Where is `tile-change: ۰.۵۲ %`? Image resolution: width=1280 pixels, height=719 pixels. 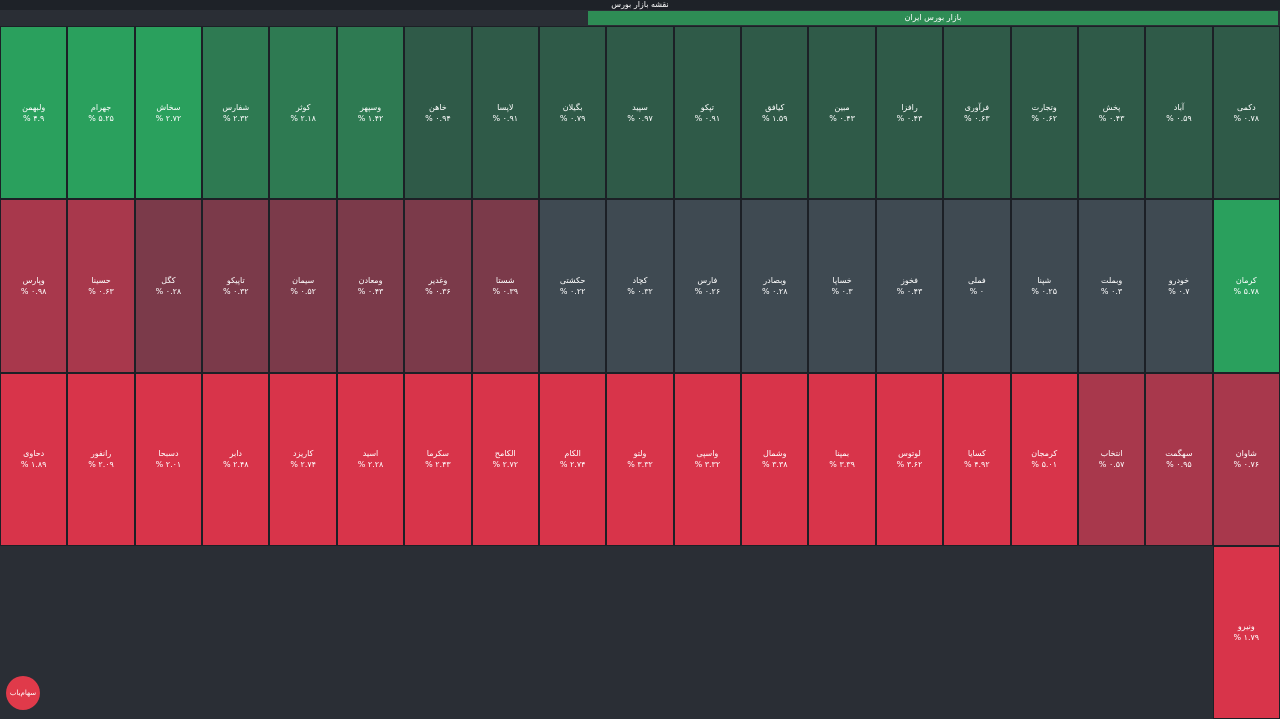
tile-change: ۰.۵۲ % is located at coordinates (303, 291).